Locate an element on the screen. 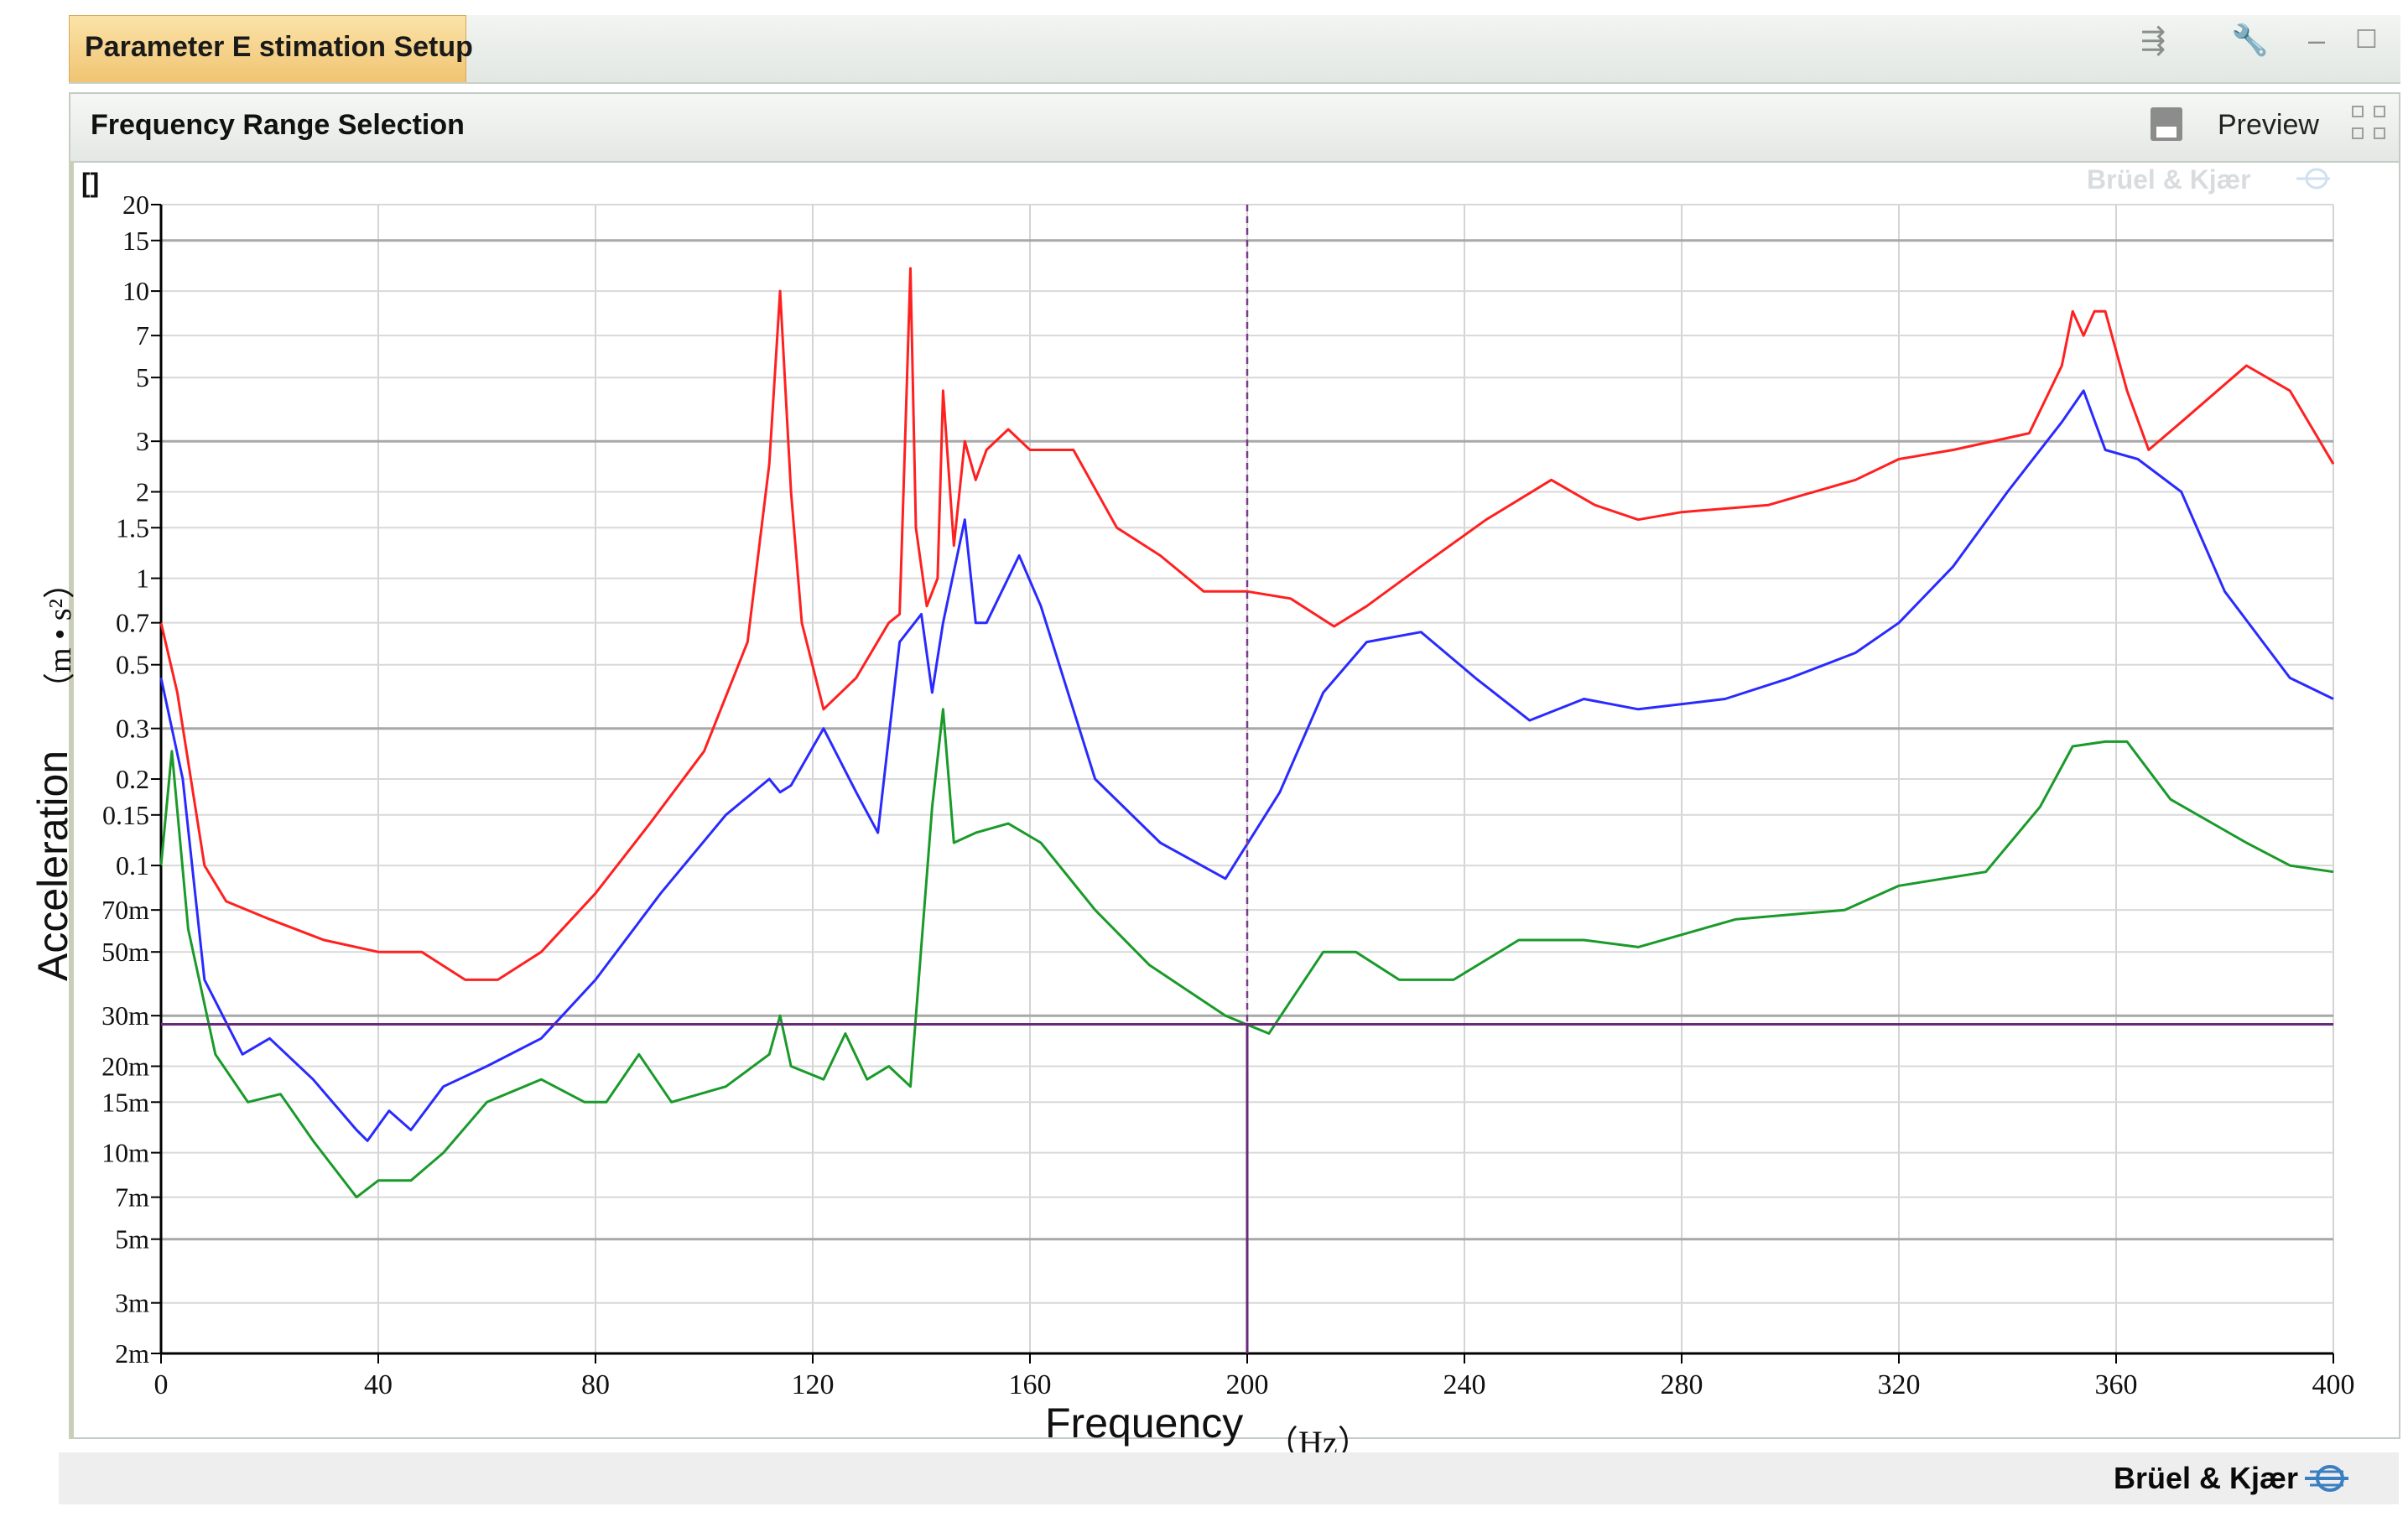  y-tick-label: 0.1 is located at coordinates (132, 865).